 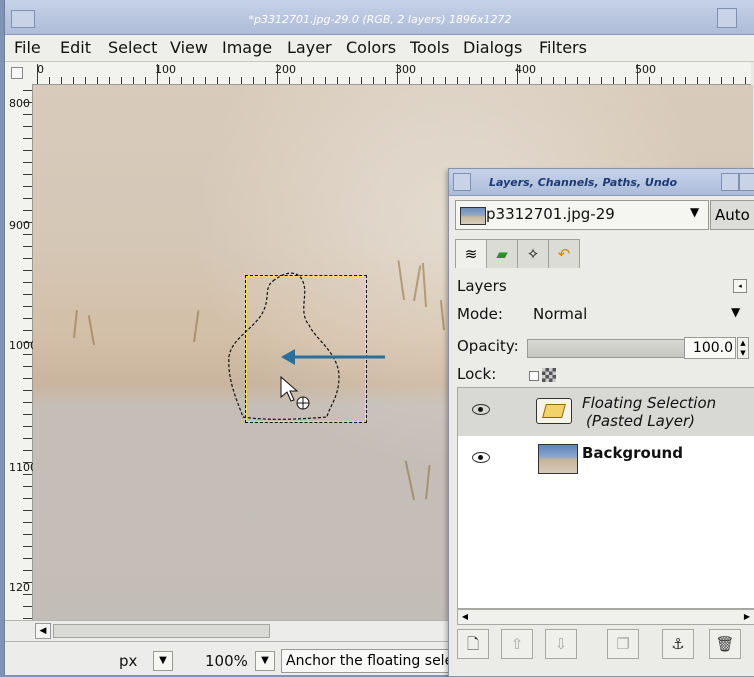 What do you see at coordinates (732, 215) in the screenshot?
I see `auto-button: Auto` at bounding box center [732, 215].